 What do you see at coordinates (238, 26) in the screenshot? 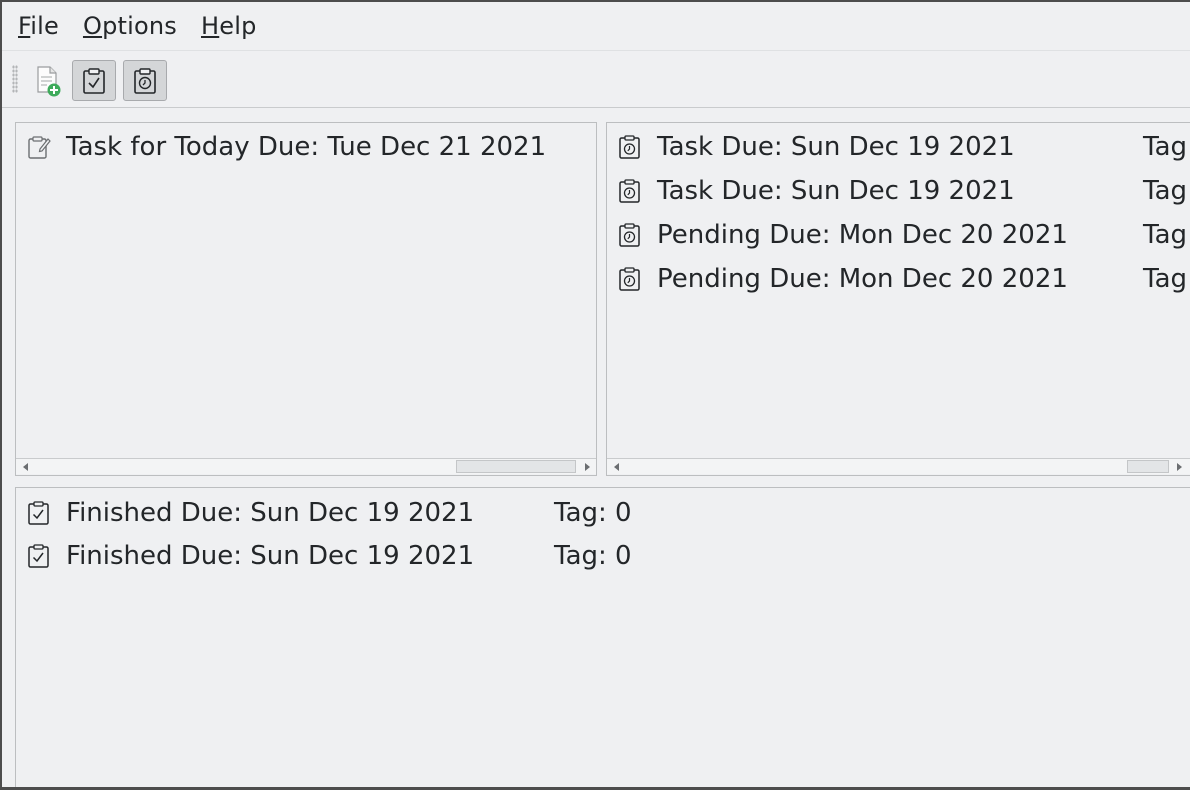
I see `menu-help-label: elp` at bounding box center [238, 26].